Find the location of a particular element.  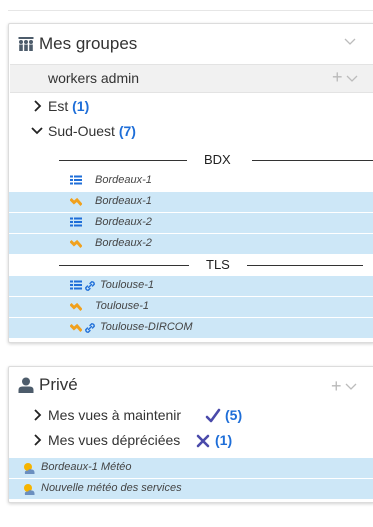

cross-icon is located at coordinates (203, 441).